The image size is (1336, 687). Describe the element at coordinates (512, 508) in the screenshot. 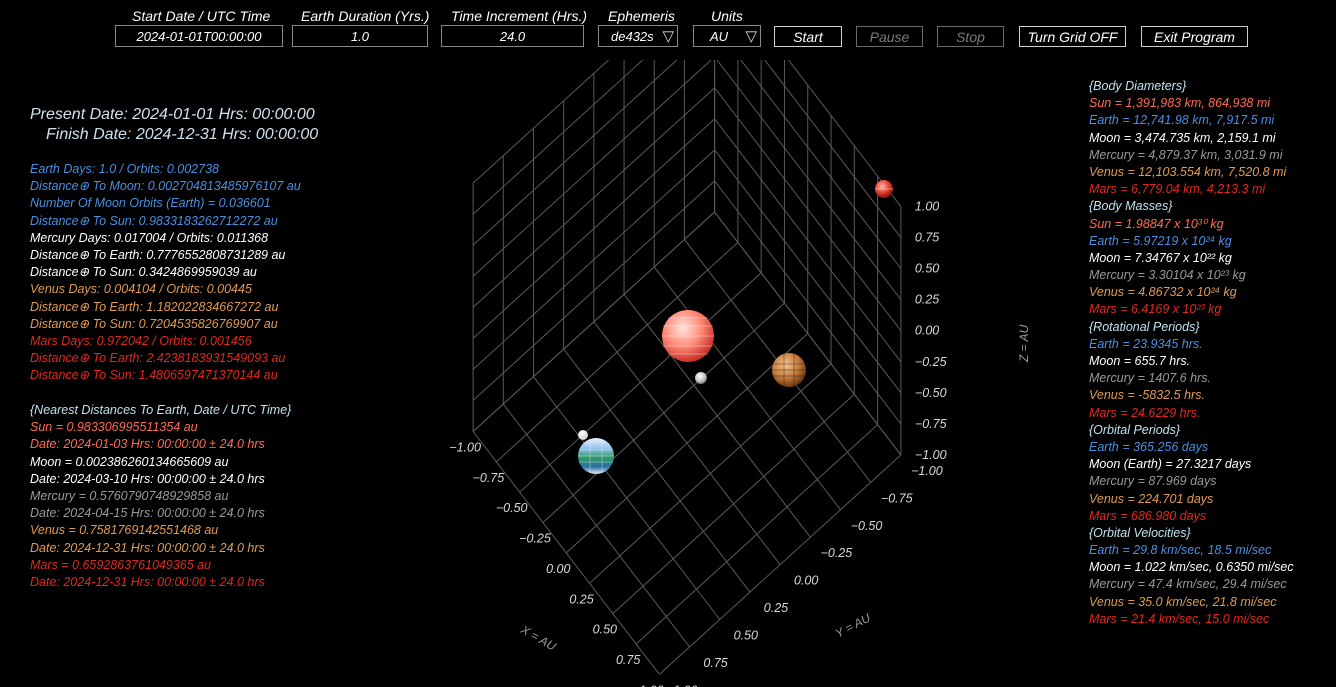

I see `x-tick-label: −0.50` at that location.